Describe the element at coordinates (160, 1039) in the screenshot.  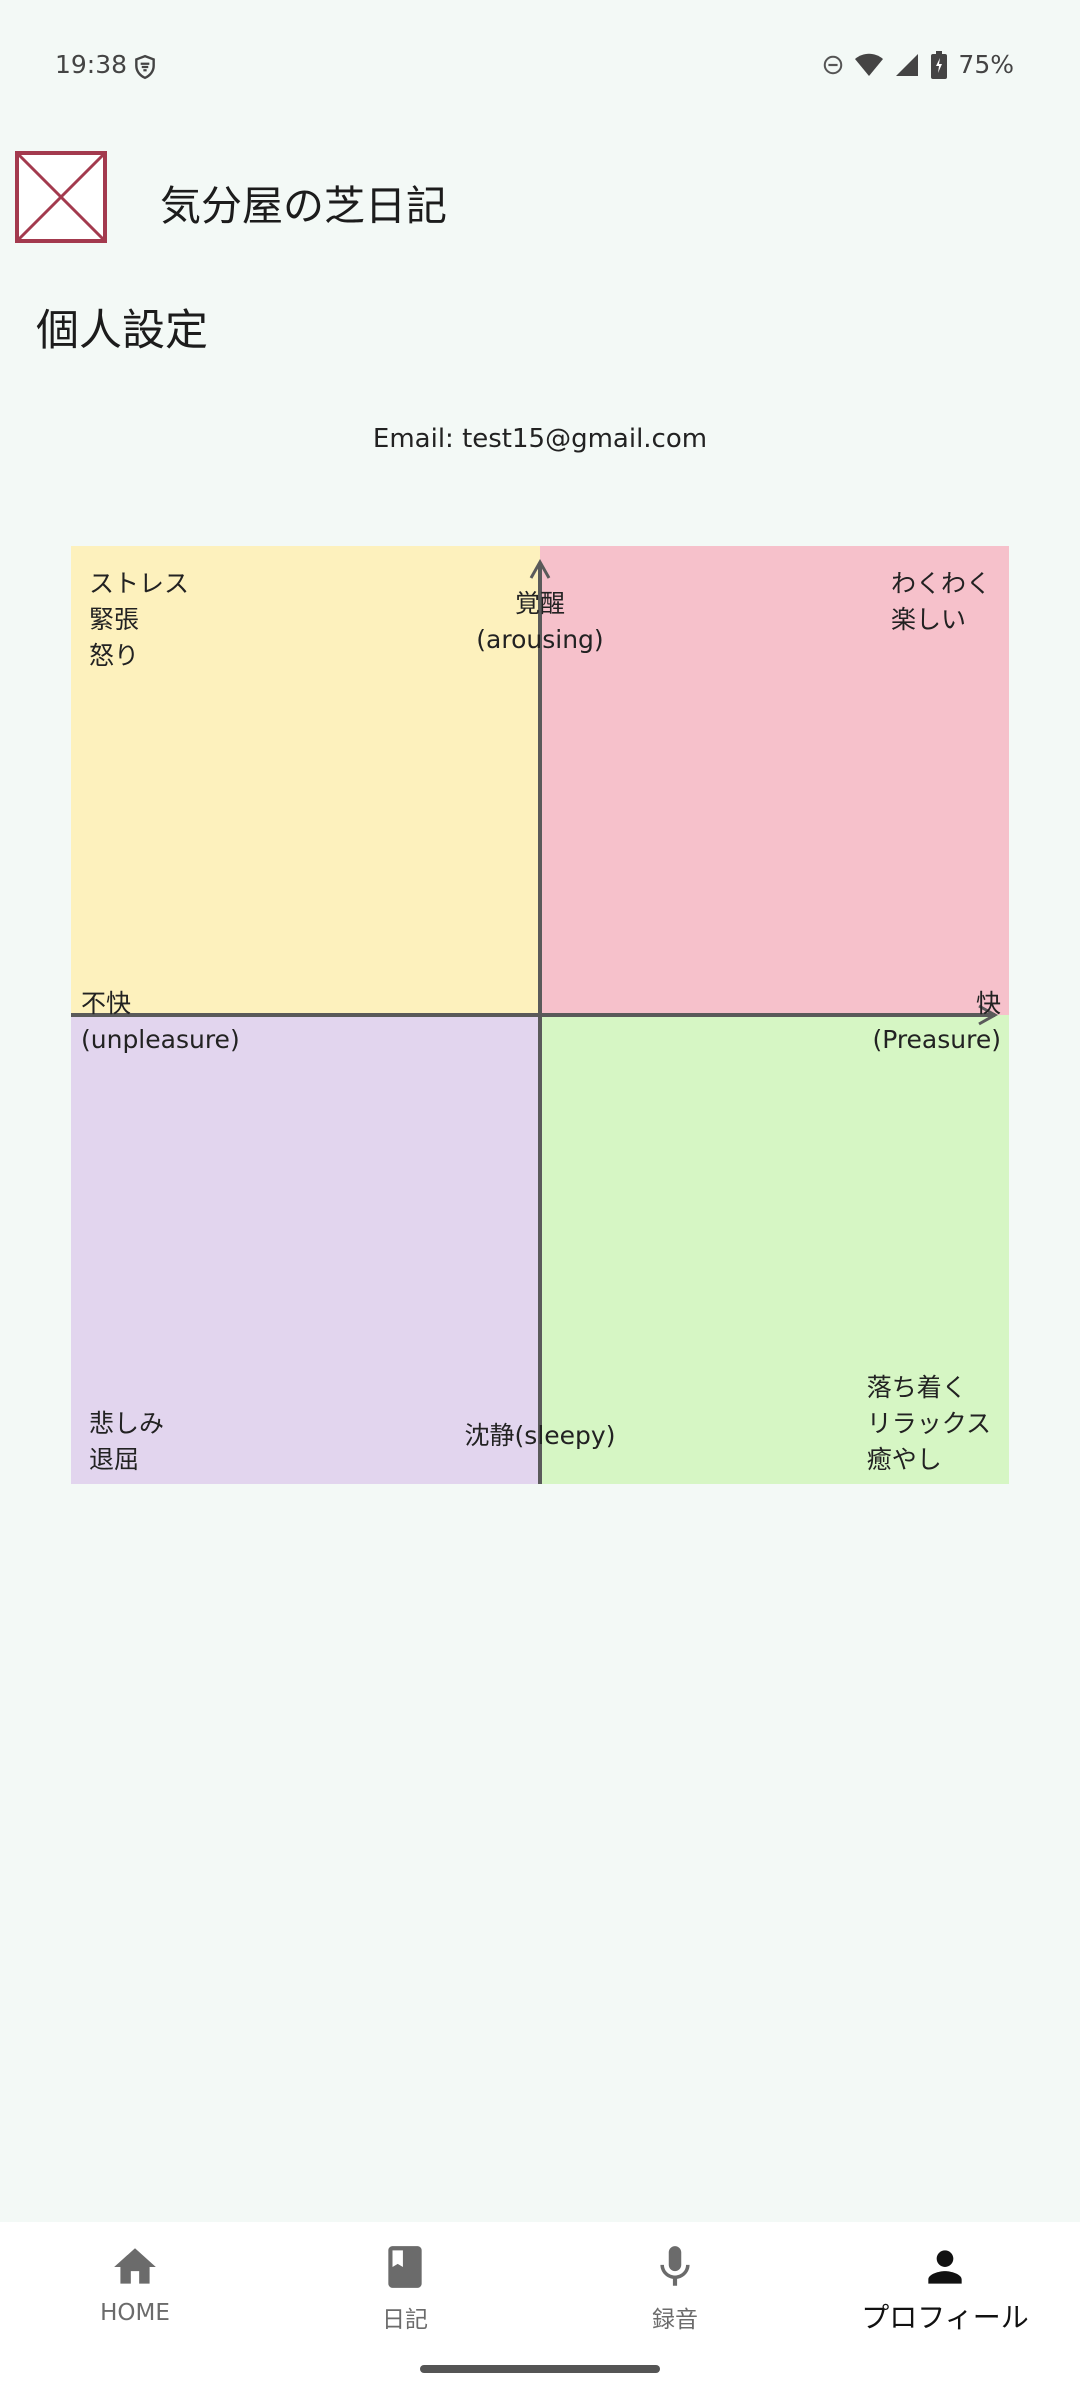
I see `axis-label-unpleasure-en: (unpleasure)` at that location.